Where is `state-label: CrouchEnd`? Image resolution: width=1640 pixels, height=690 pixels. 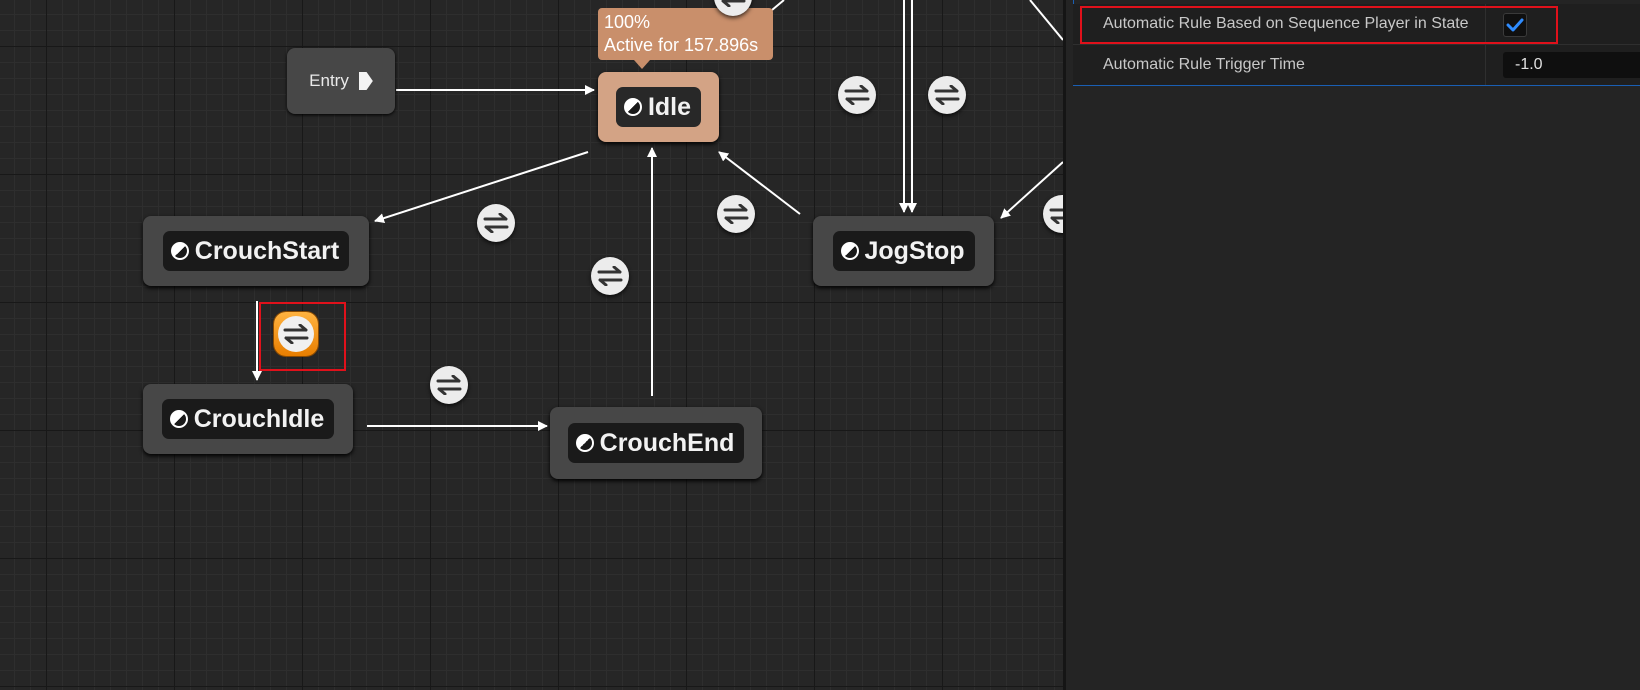
state-label: CrouchEnd is located at coordinates (667, 442).